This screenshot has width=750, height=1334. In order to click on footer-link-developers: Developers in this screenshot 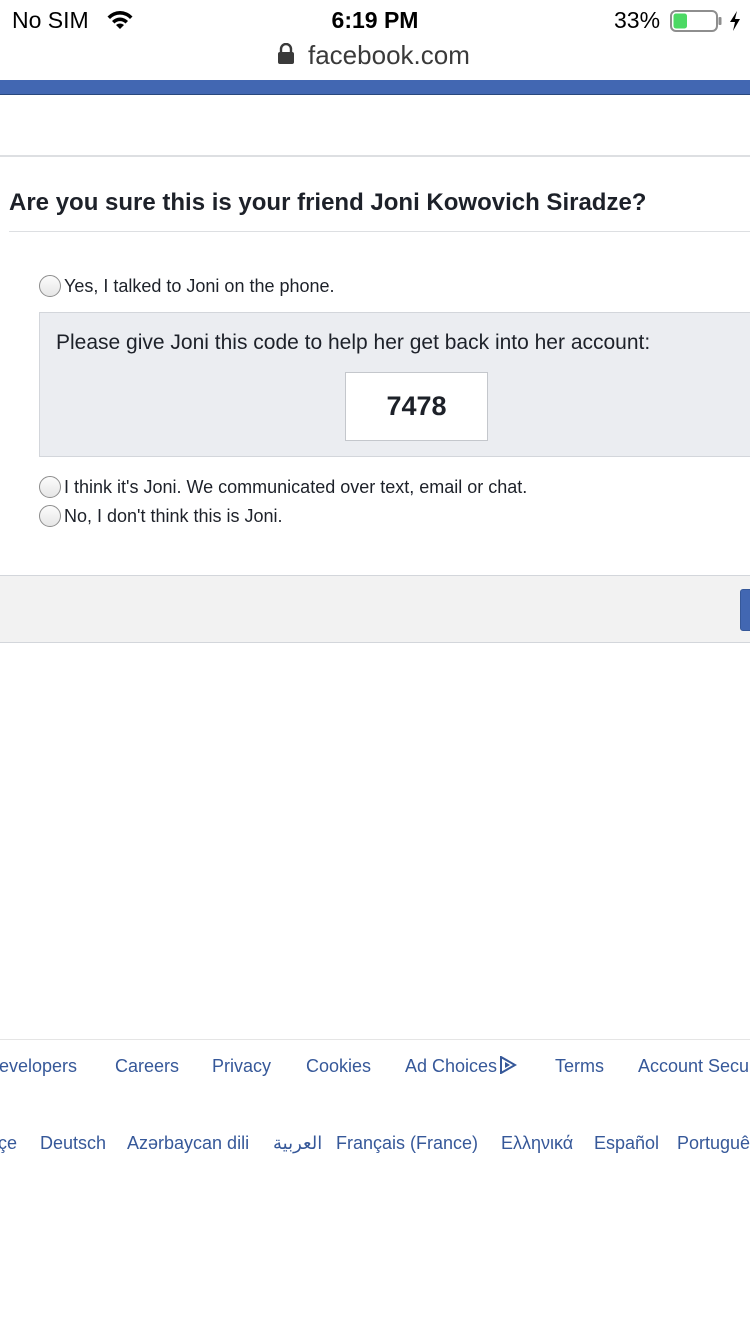, I will do `click(38, 1066)`.